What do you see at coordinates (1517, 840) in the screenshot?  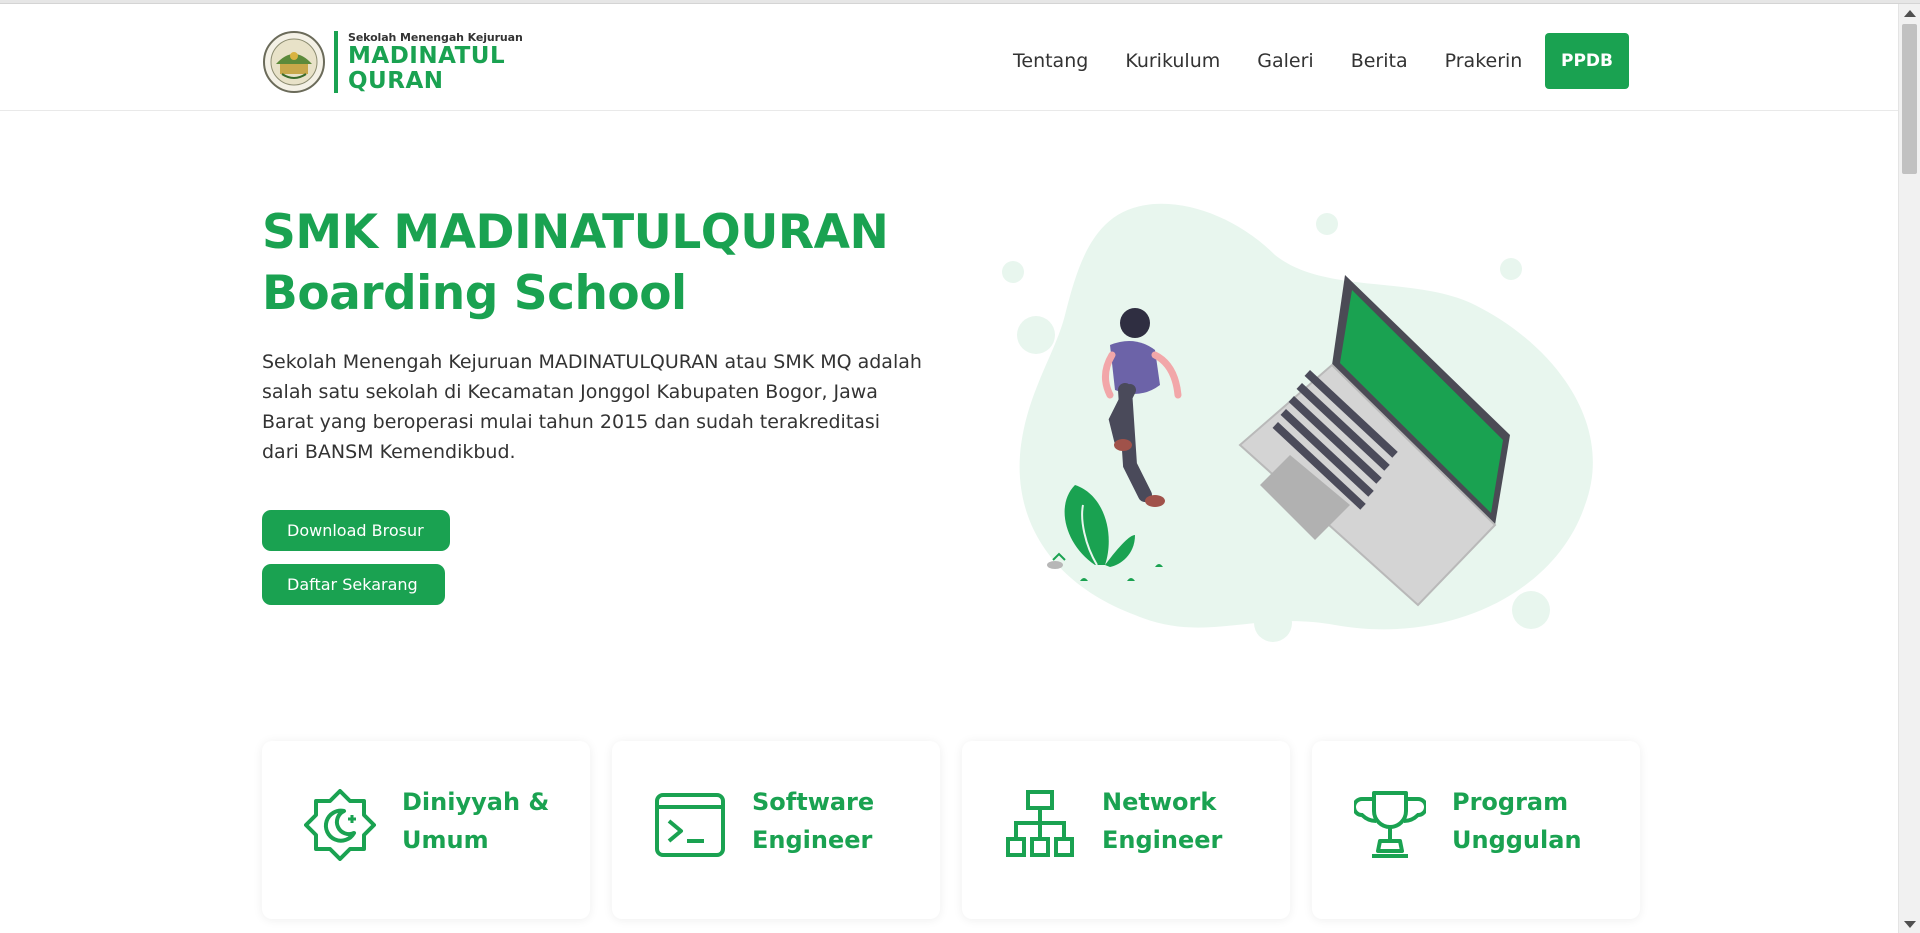 I see `program-label-line2: Unggulan` at bounding box center [1517, 840].